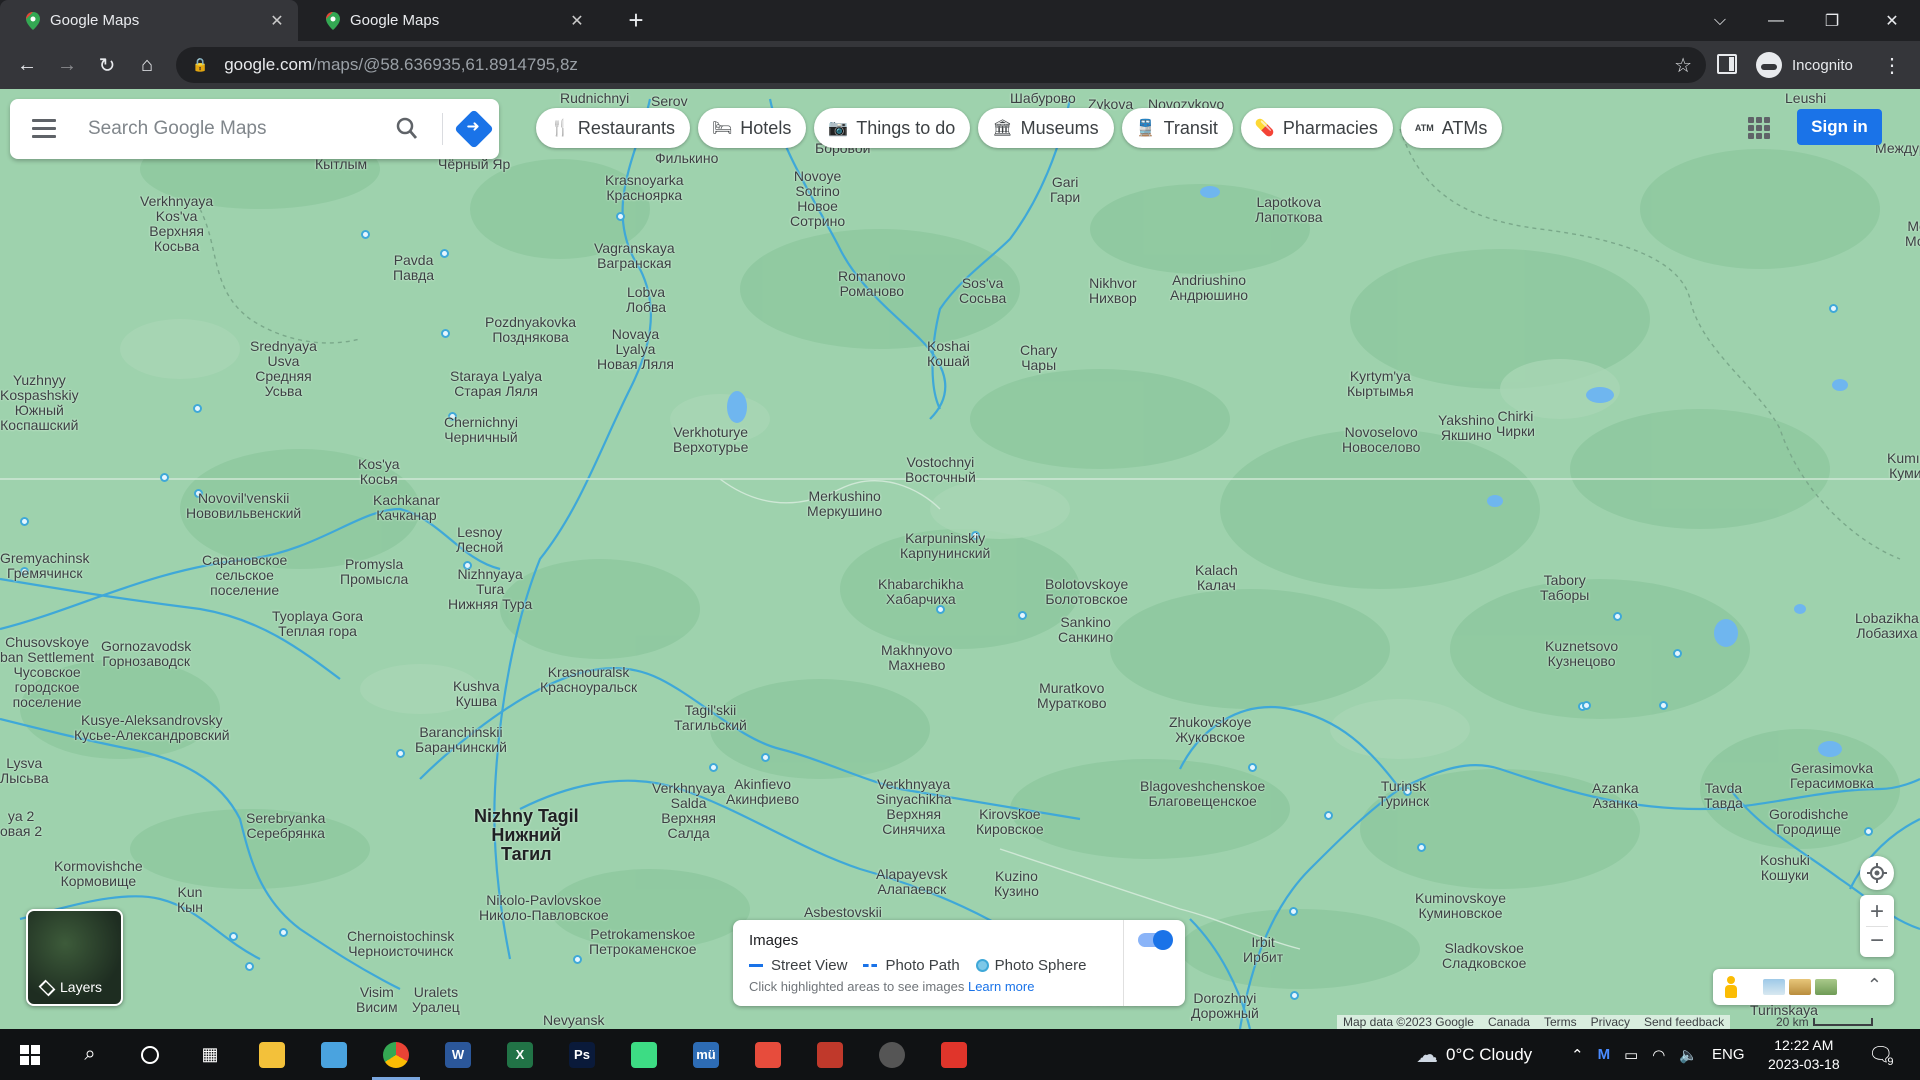  What do you see at coordinates (1316, 128) in the screenshot?
I see `chip-pharmacies: 💊 Pharmacies` at bounding box center [1316, 128].